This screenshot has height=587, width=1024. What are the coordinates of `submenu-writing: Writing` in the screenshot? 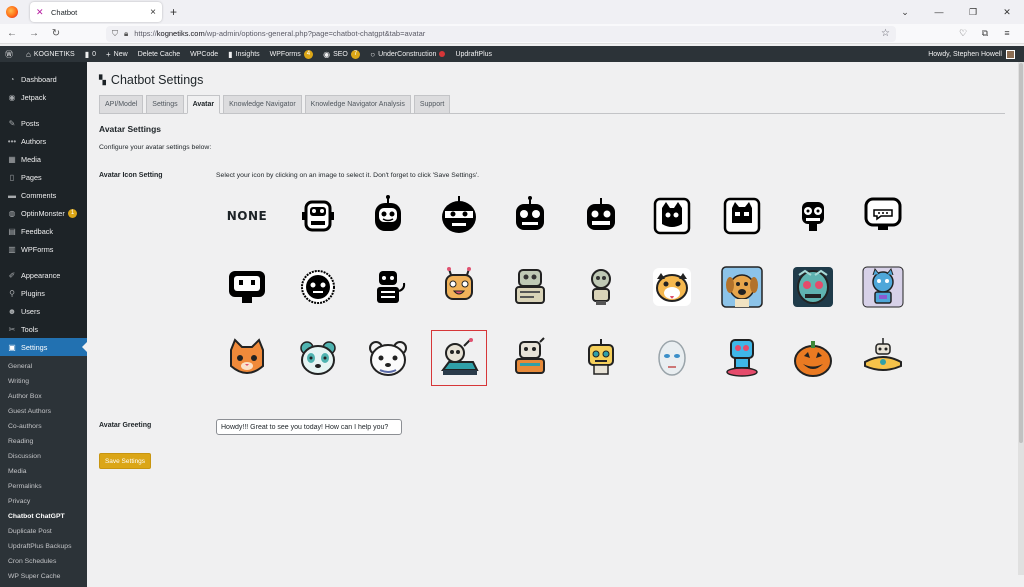 It's located at (43, 381).